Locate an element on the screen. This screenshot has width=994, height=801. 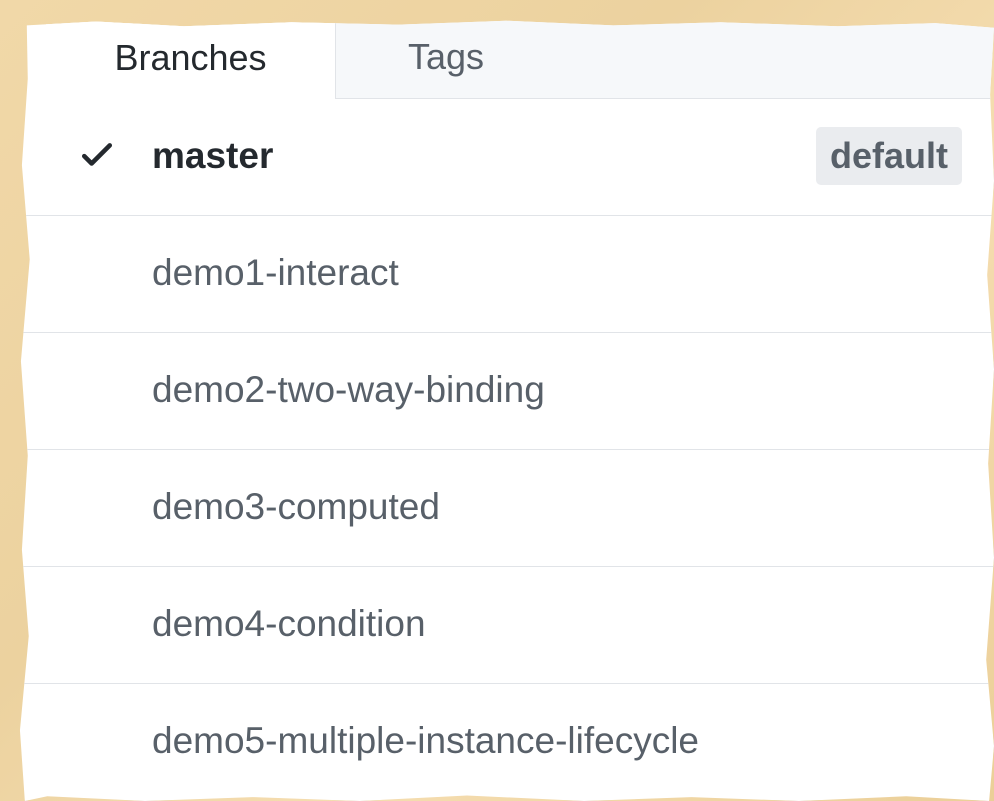
branch-item-label: demo3-computed is located at coordinates (296, 506).